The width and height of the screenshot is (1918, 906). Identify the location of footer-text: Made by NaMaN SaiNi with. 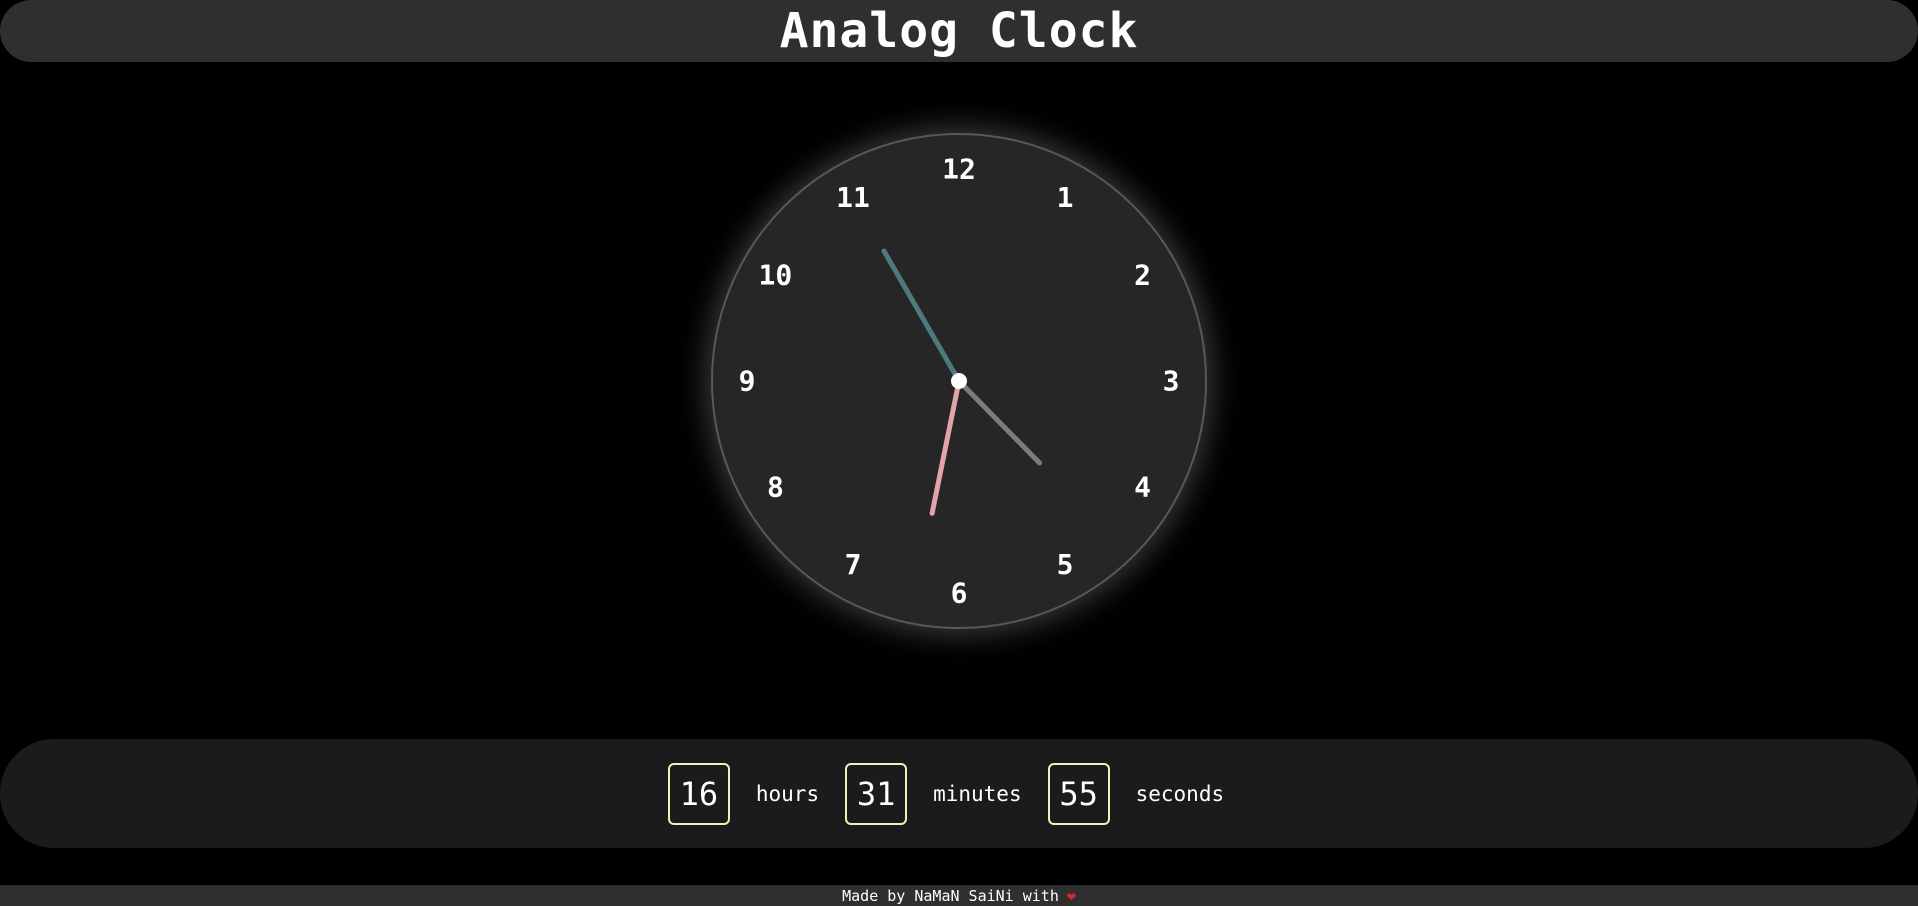
(950, 895).